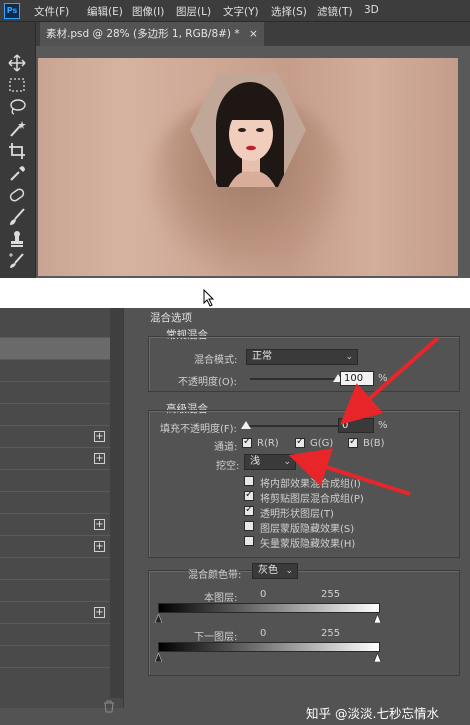 The height and width of the screenshot is (725, 470). What do you see at coordinates (143, 34) in the screenshot?
I see `document-tab-label: 素材.psd @ 28% (多边形 1, RGB/8#) *` at bounding box center [143, 34].